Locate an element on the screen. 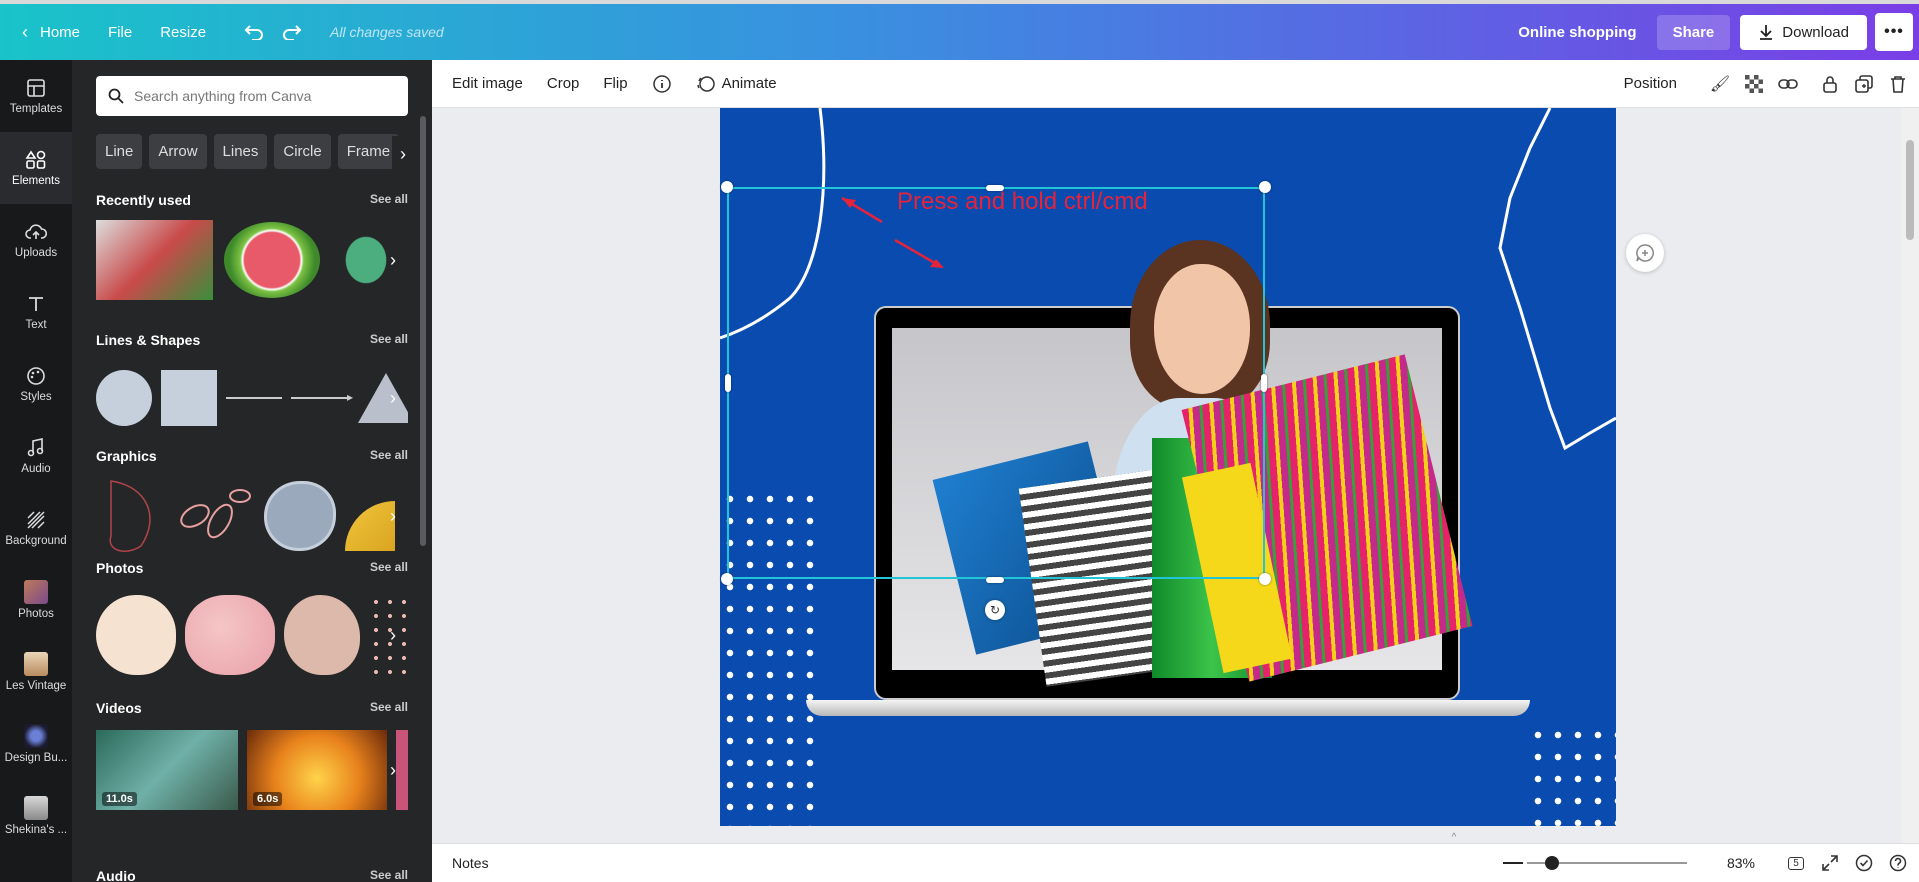  chip-line: Line is located at coordinates (119, 151).